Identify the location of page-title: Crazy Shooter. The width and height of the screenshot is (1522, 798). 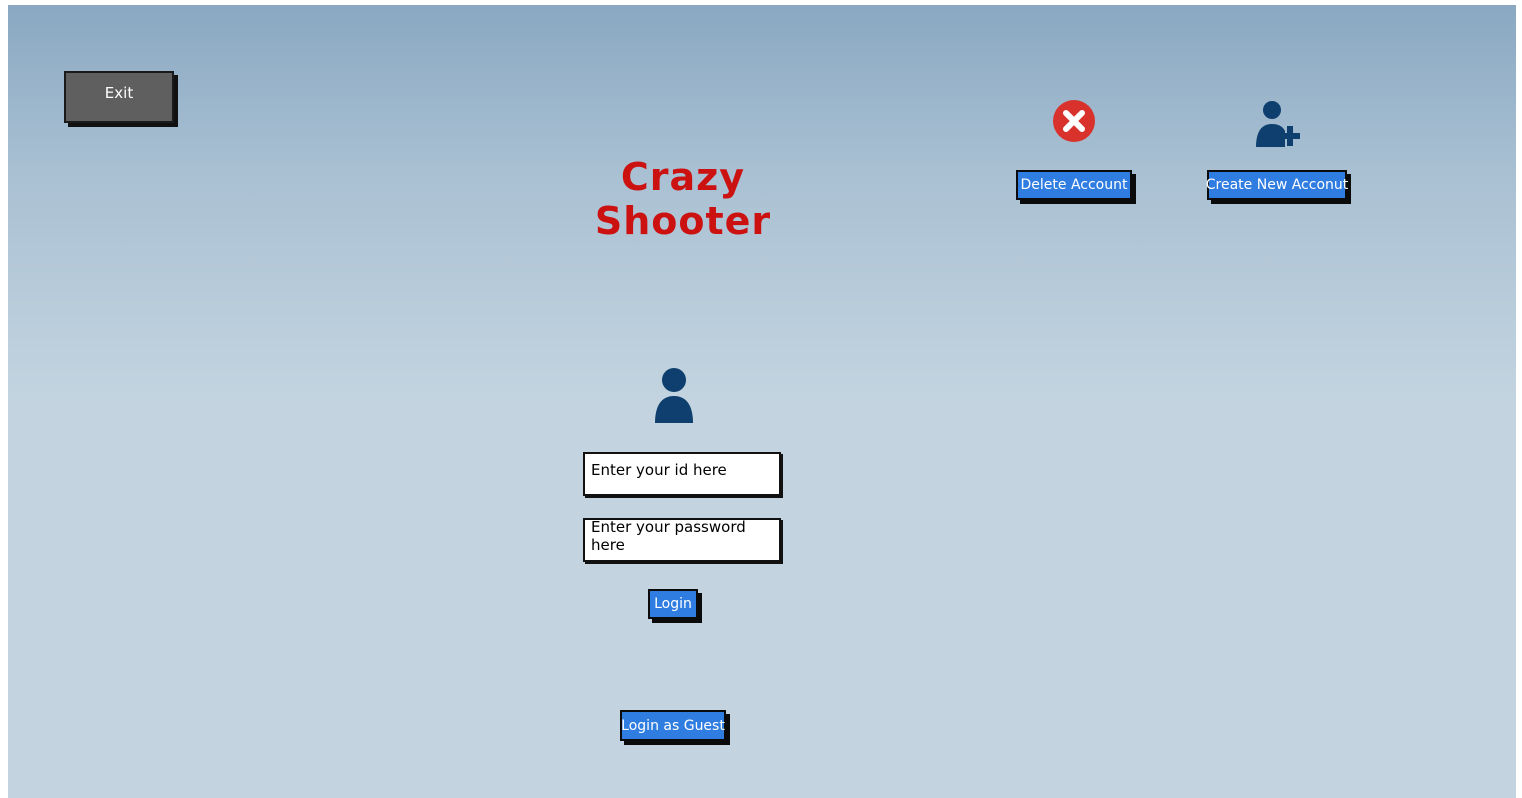
(683, 199).